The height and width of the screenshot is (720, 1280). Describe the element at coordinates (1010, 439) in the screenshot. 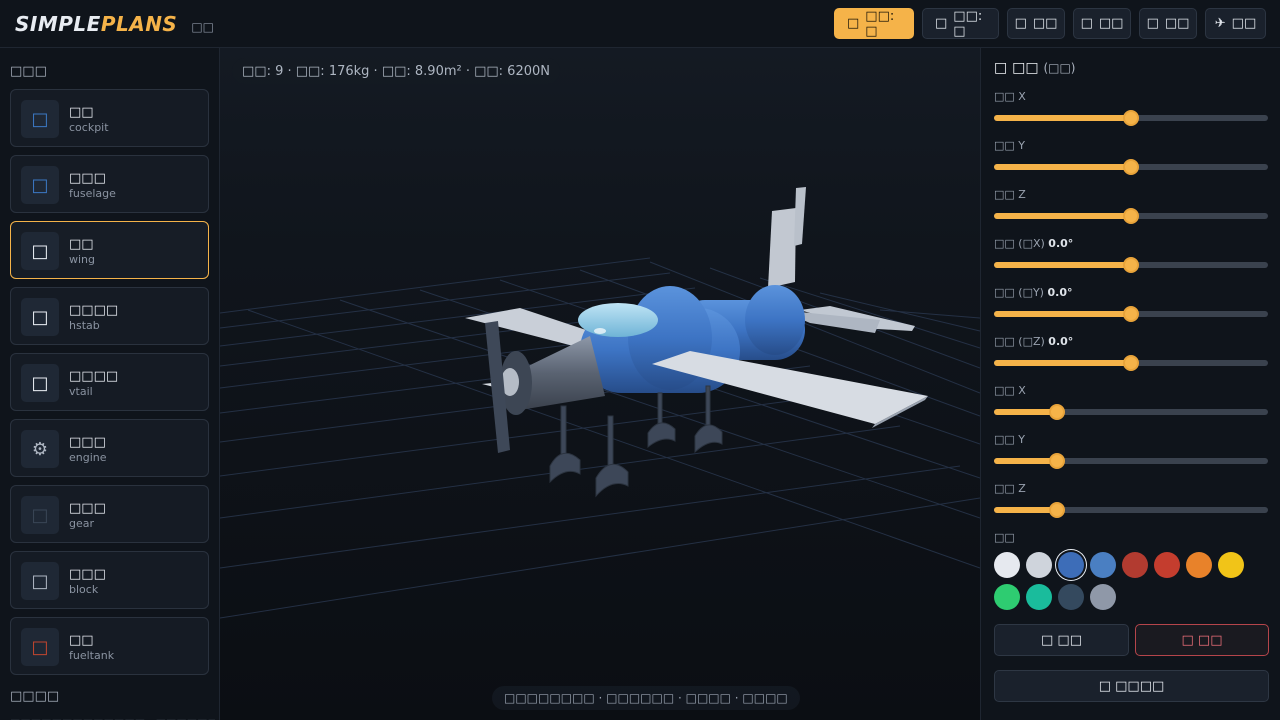

I see `slider-label-text: □□ Y` at that location.